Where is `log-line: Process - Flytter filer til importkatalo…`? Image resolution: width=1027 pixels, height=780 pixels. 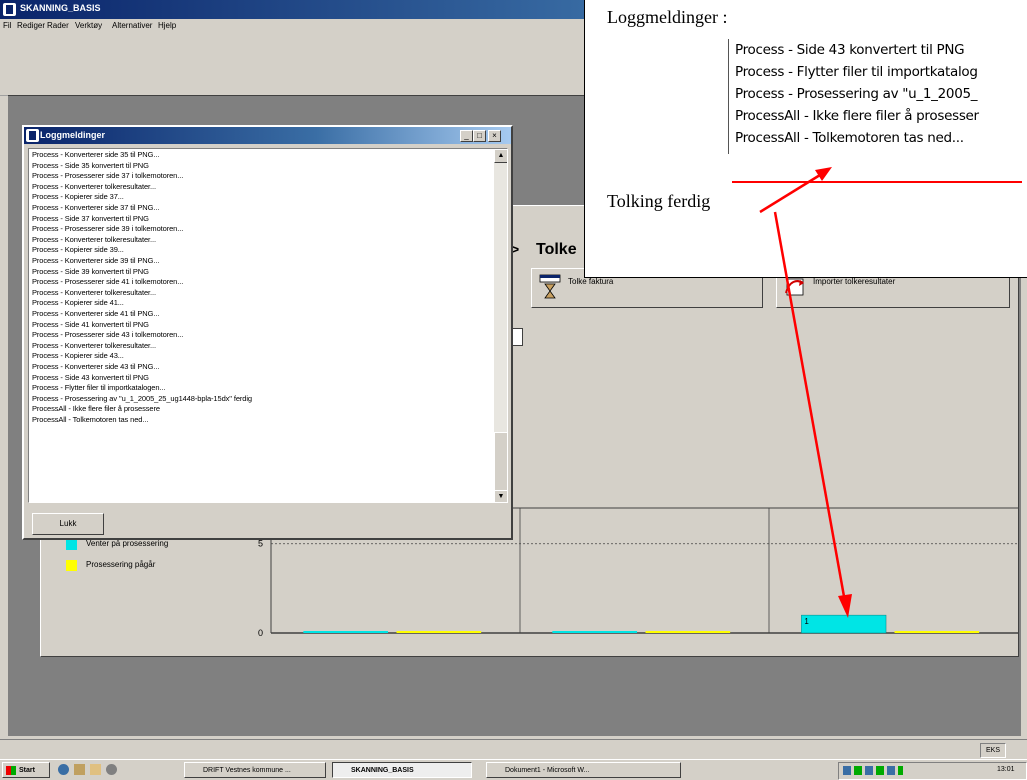
log-line: Process - Flytter filer til importkatalo… is located at coordinates (99, 388).